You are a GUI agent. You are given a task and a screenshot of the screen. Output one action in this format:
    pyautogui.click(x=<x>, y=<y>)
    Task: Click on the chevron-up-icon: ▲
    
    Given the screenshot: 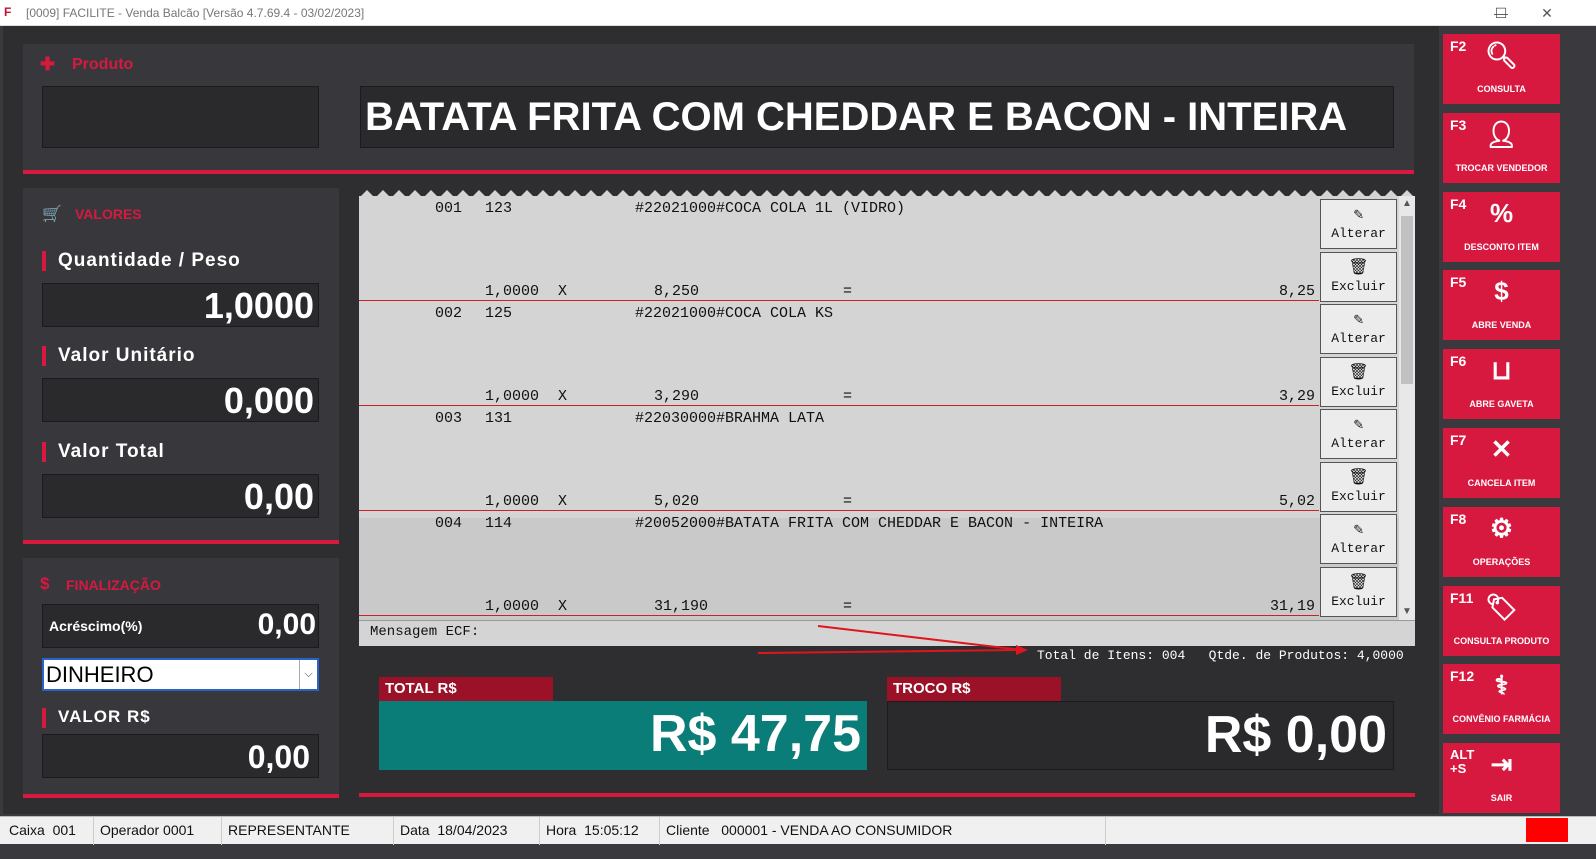 What is the action you would take?
    pyautogui.click(x=1407, y=203)
    